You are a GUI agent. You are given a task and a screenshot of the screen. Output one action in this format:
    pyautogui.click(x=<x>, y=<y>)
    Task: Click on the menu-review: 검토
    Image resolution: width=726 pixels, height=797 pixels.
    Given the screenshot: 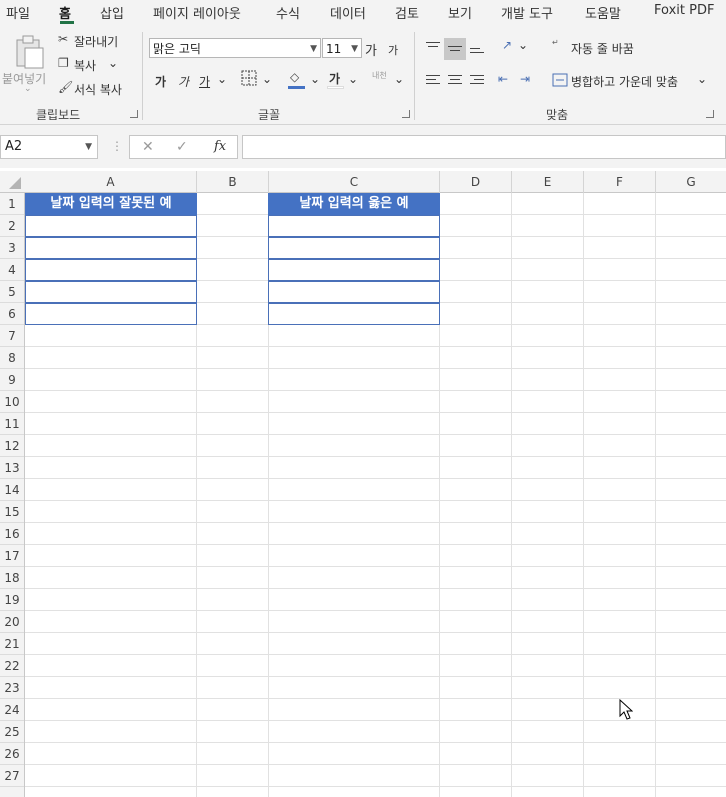 What is the action you would take?
    pyautogui.click(x=407, y=12)
    